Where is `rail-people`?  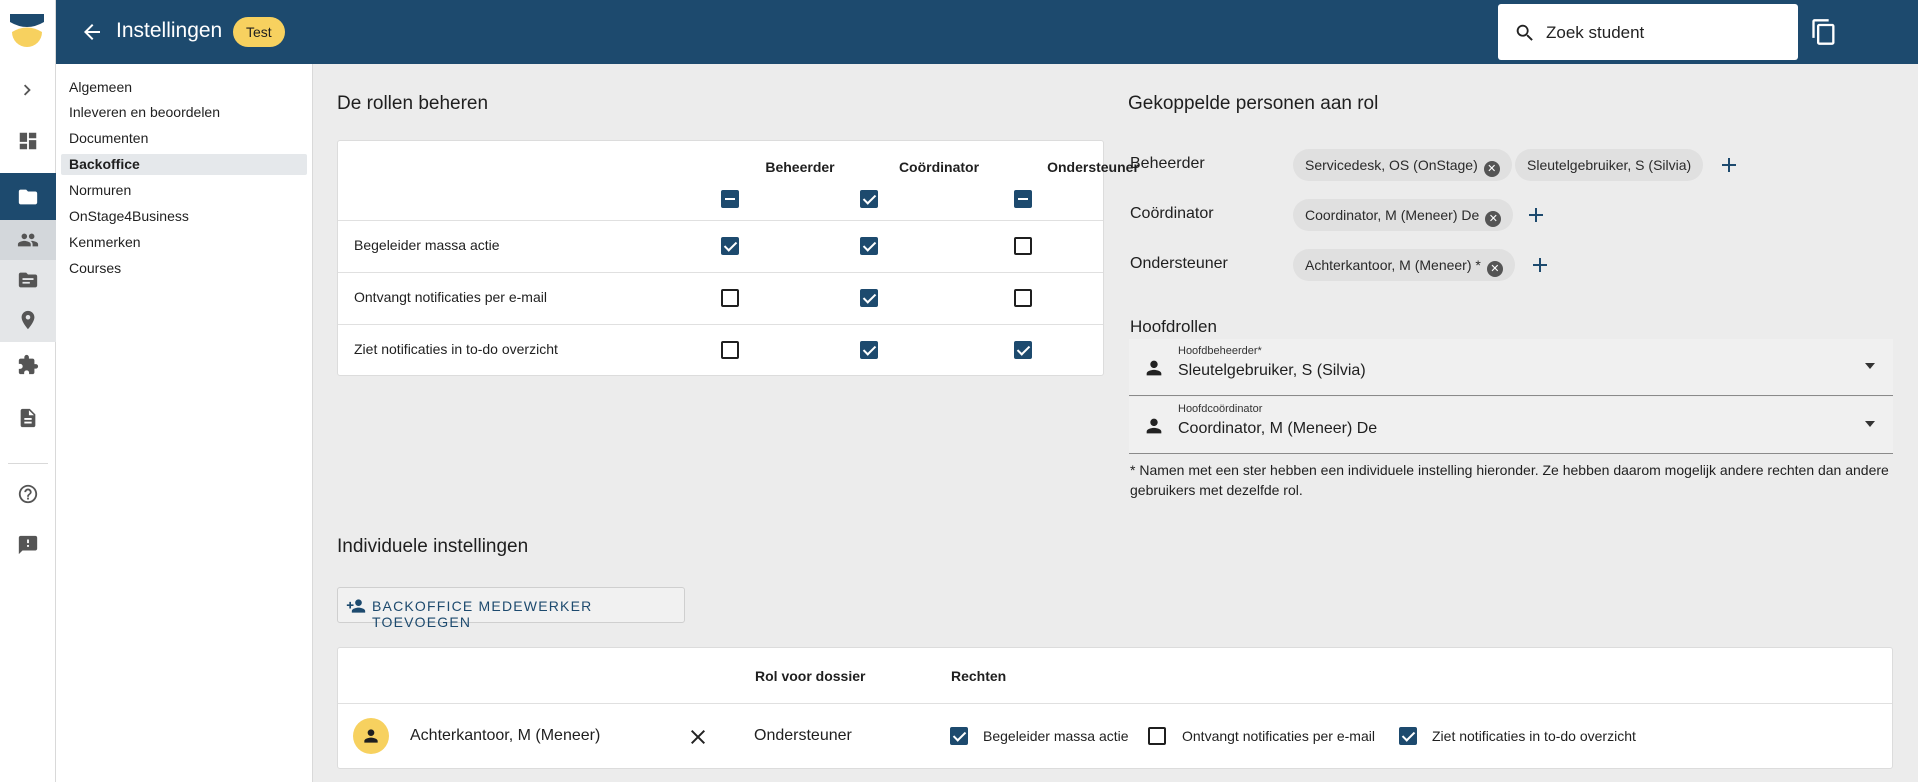 rail-people is located at coordinates (28, 240).